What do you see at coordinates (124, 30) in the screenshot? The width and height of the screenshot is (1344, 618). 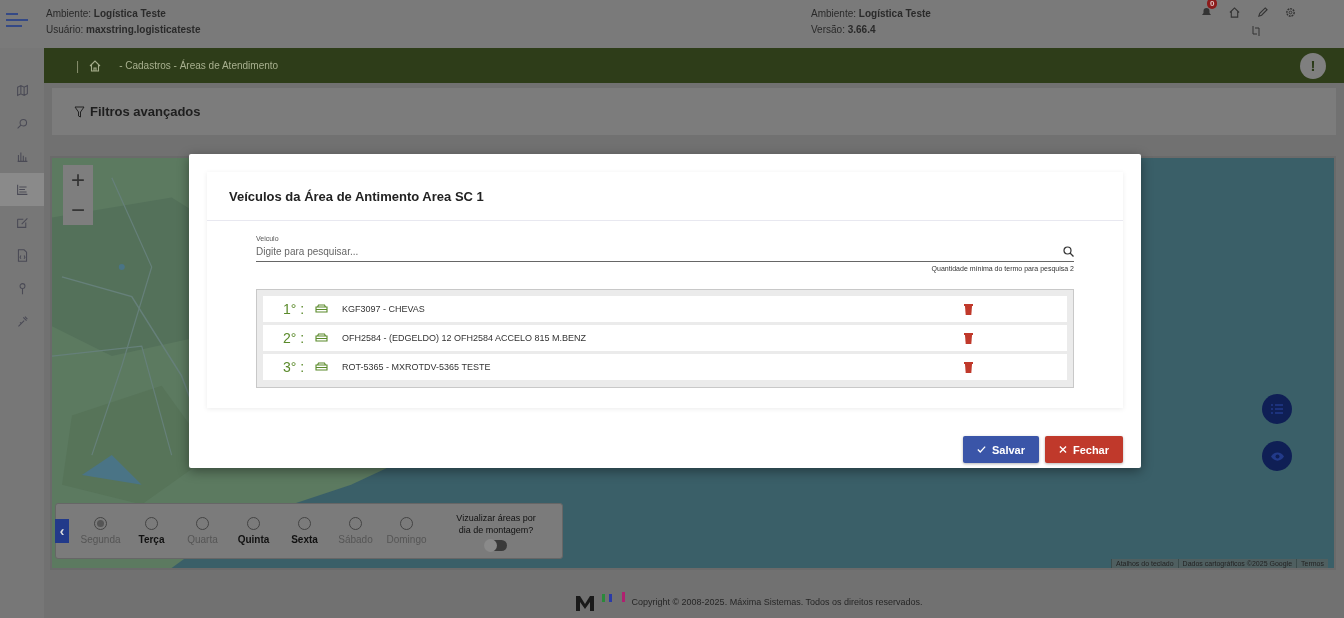 I see `header-info-text: Usuário: maxstring.logisticateste` at bounding box center [124, 30].